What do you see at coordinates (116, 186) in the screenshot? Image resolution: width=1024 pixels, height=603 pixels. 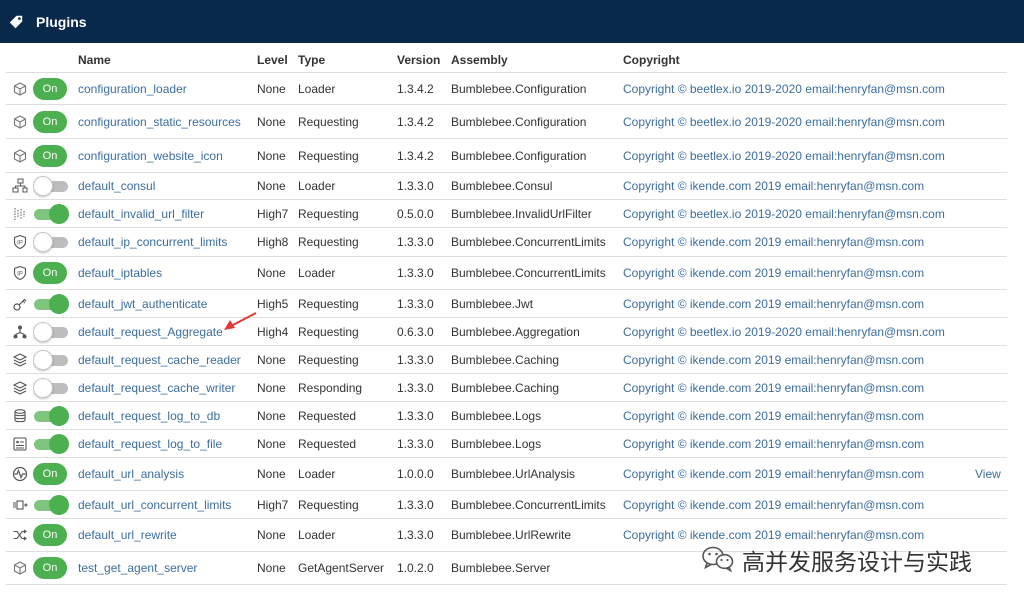 I see `plugin-name-link: default_consul` at bounding box center [116, 186].